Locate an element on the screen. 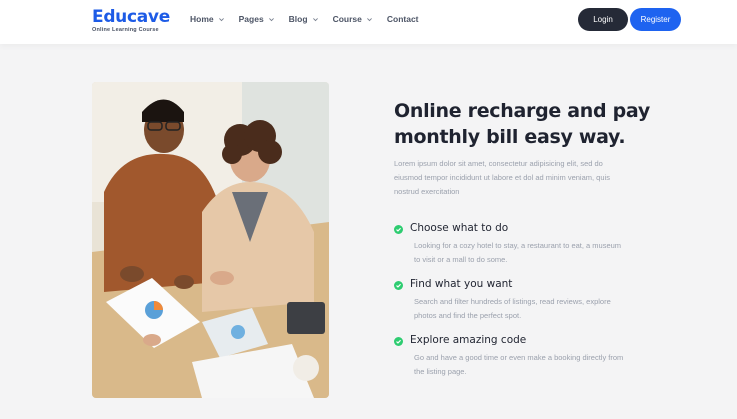 This screenshot has height=419, width=737. login-button: Login is located at coordinates (603, 19).